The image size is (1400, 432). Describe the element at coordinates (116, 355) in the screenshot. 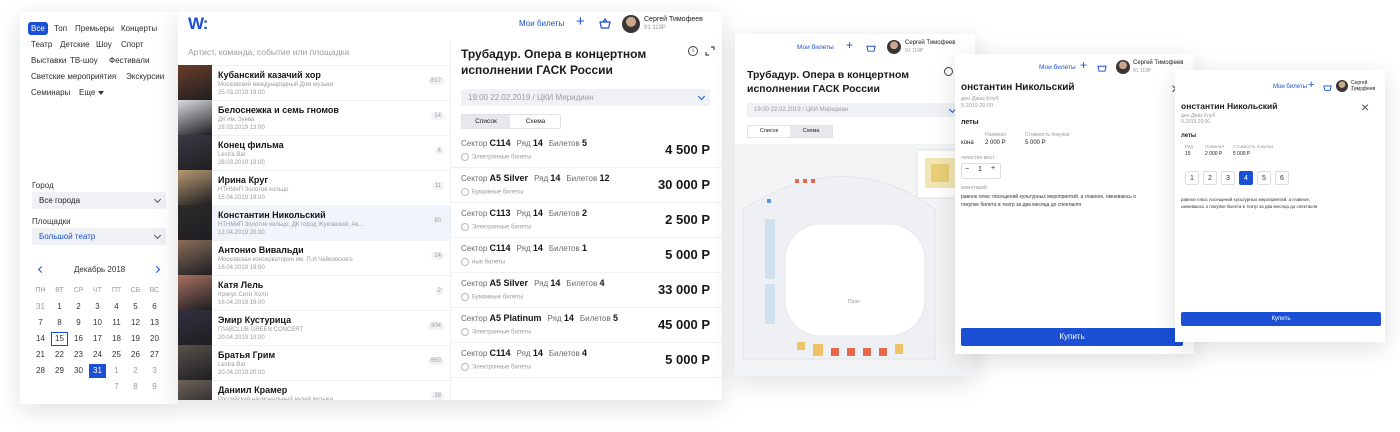

I see `calendar-day: 25` at that location.